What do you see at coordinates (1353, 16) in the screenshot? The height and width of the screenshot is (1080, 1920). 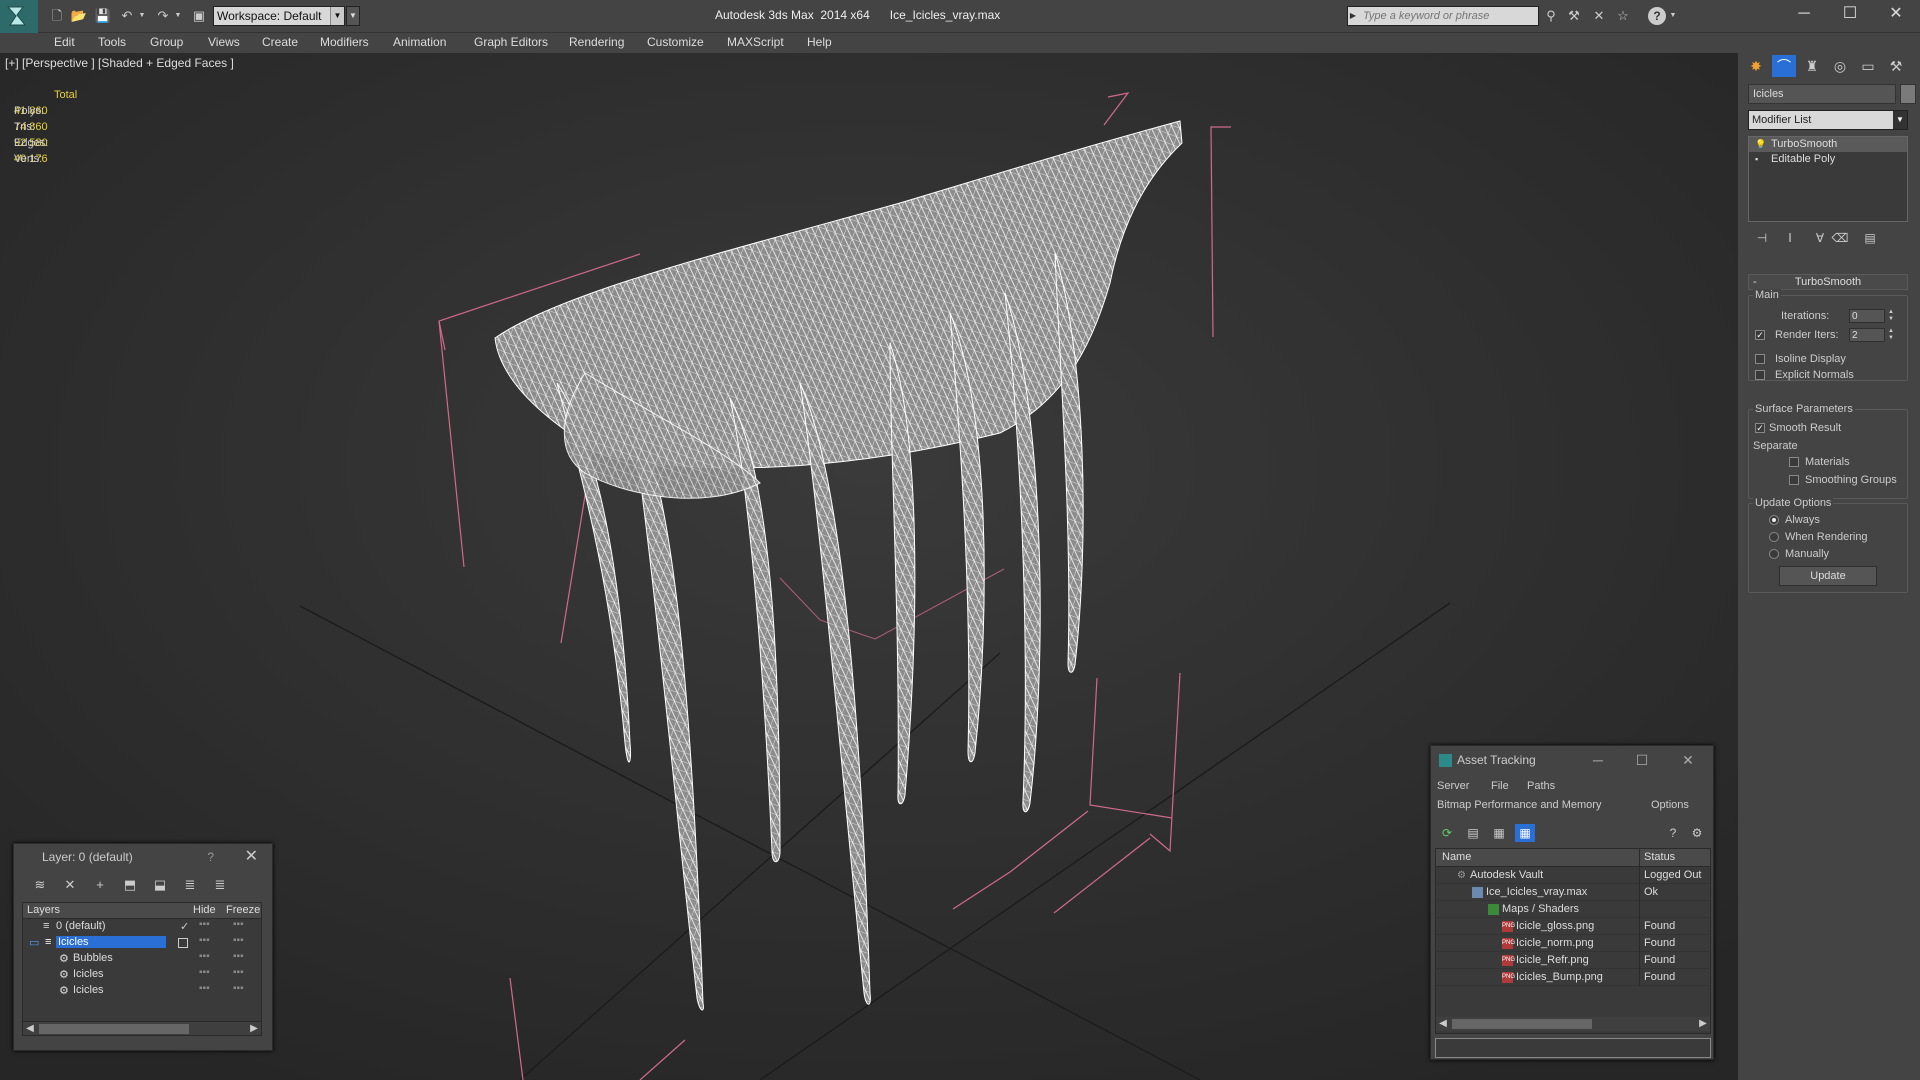 I see `search-expand-icon: ▶` at bounding box center [1353, 16].